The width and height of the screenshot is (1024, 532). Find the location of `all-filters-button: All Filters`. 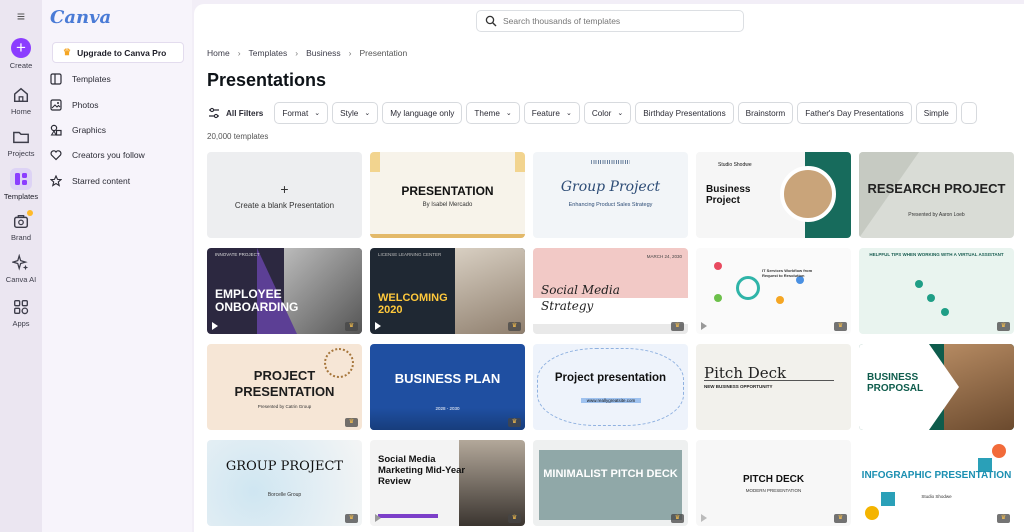

all-filters-button: All Filters is located at coordinates (236, 113).